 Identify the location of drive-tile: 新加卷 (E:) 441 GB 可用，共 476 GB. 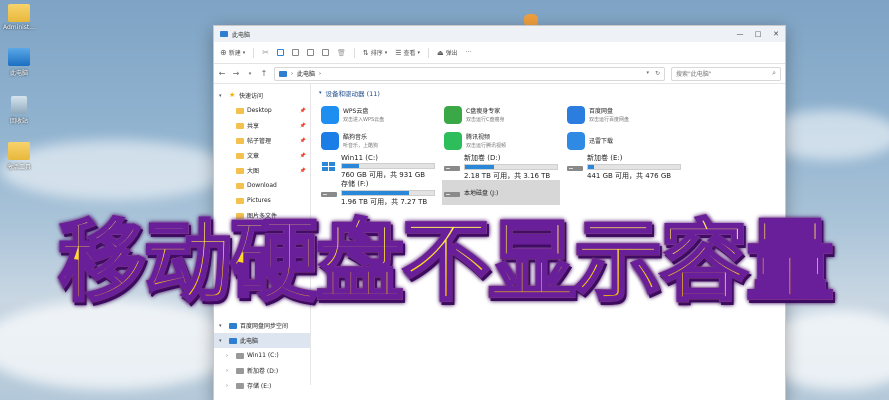
(624, 167).